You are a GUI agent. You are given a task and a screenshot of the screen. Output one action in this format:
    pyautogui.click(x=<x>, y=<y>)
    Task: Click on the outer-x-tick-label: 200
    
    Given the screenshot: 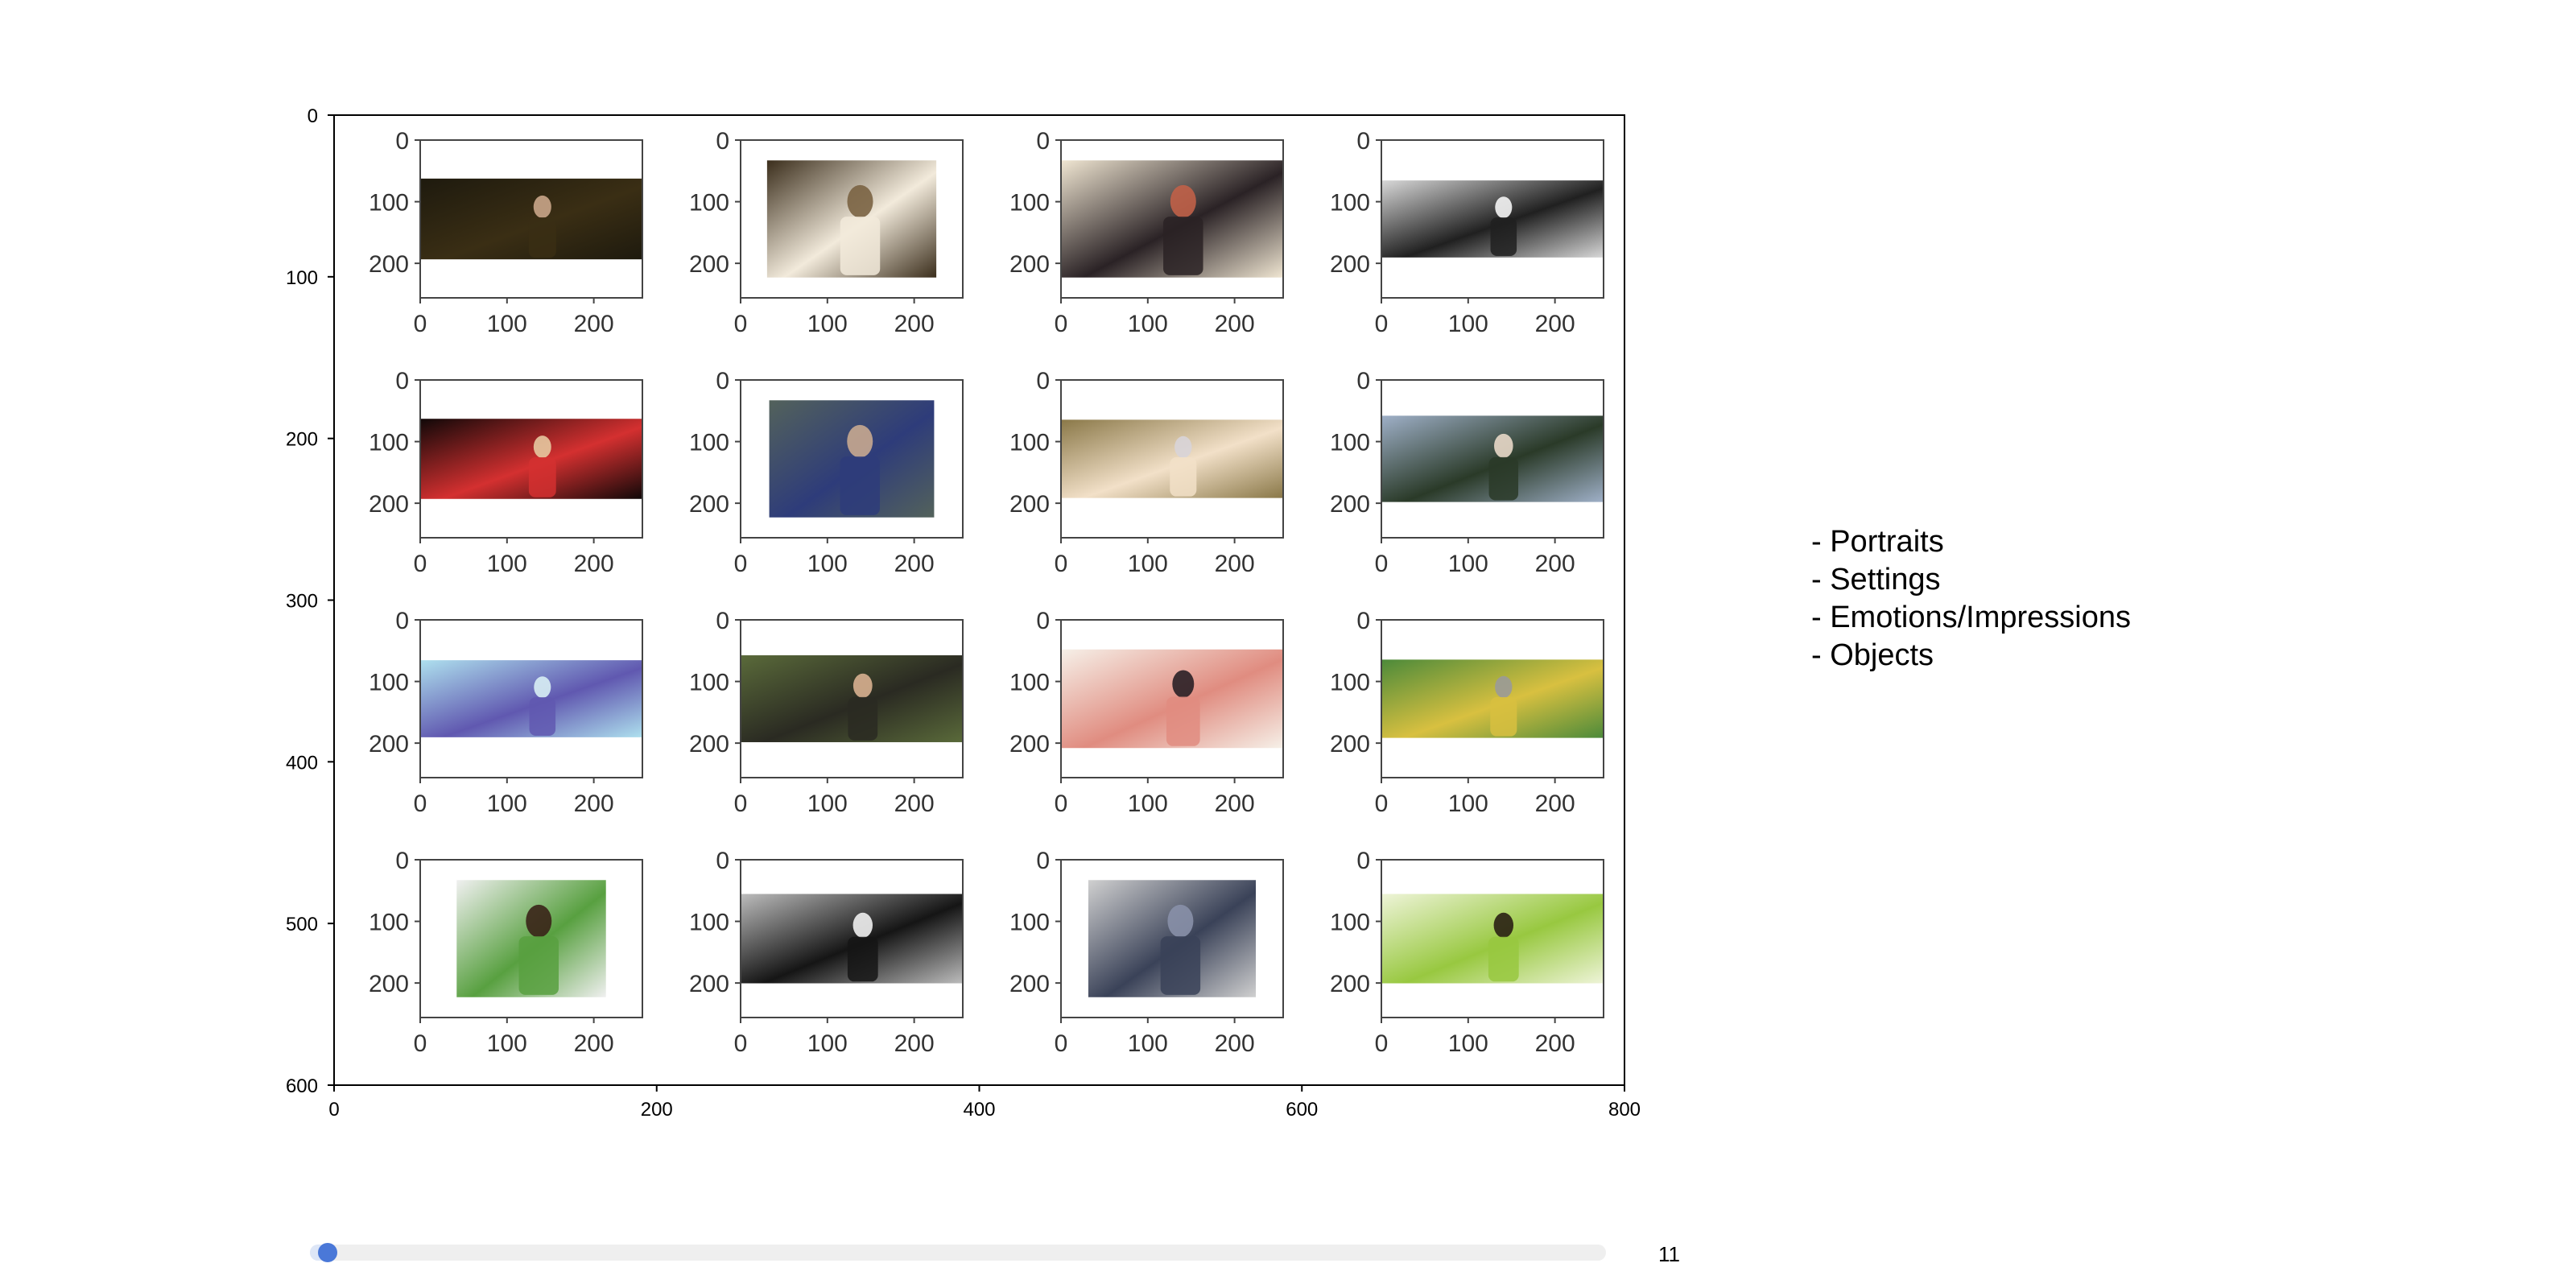 What is the action you would take?
    pyautogui.click(x=657, y=1110)
    